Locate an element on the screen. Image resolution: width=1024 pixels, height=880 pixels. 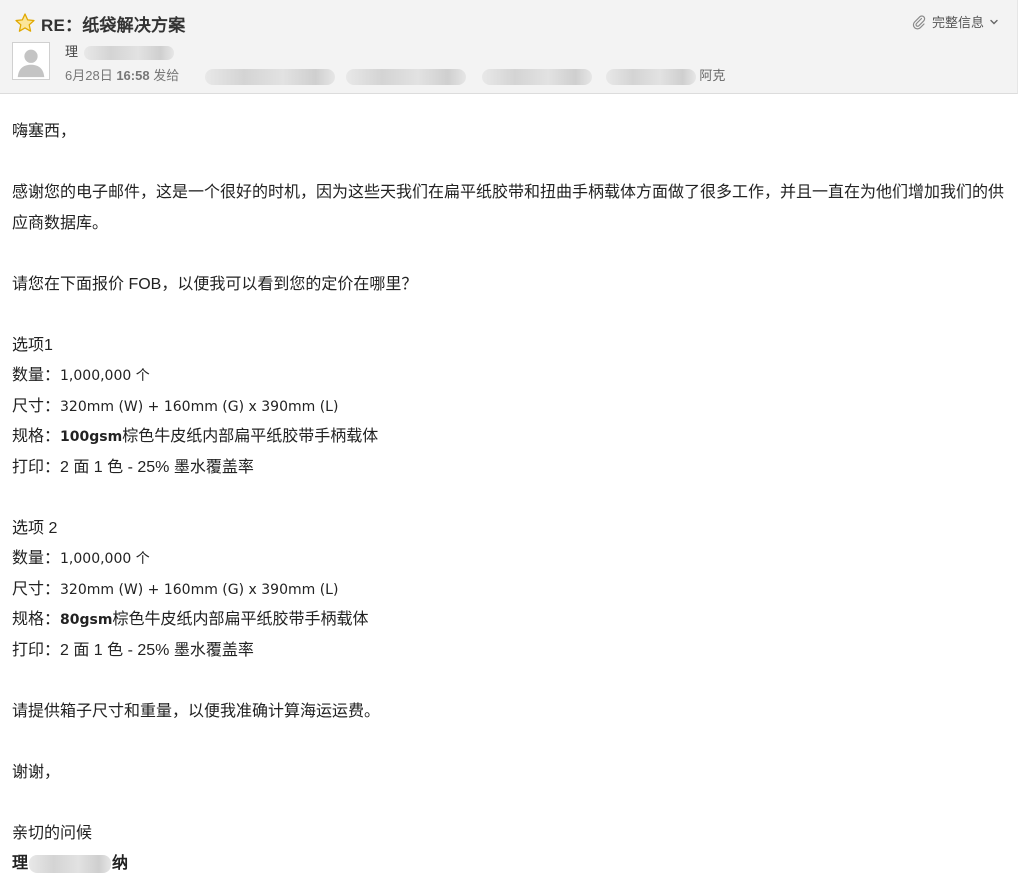
option2-spec: 规格：80gsm棕色牛皮纸内部扁平纸胶带手柄载体 is located at coordinates (512, 620).